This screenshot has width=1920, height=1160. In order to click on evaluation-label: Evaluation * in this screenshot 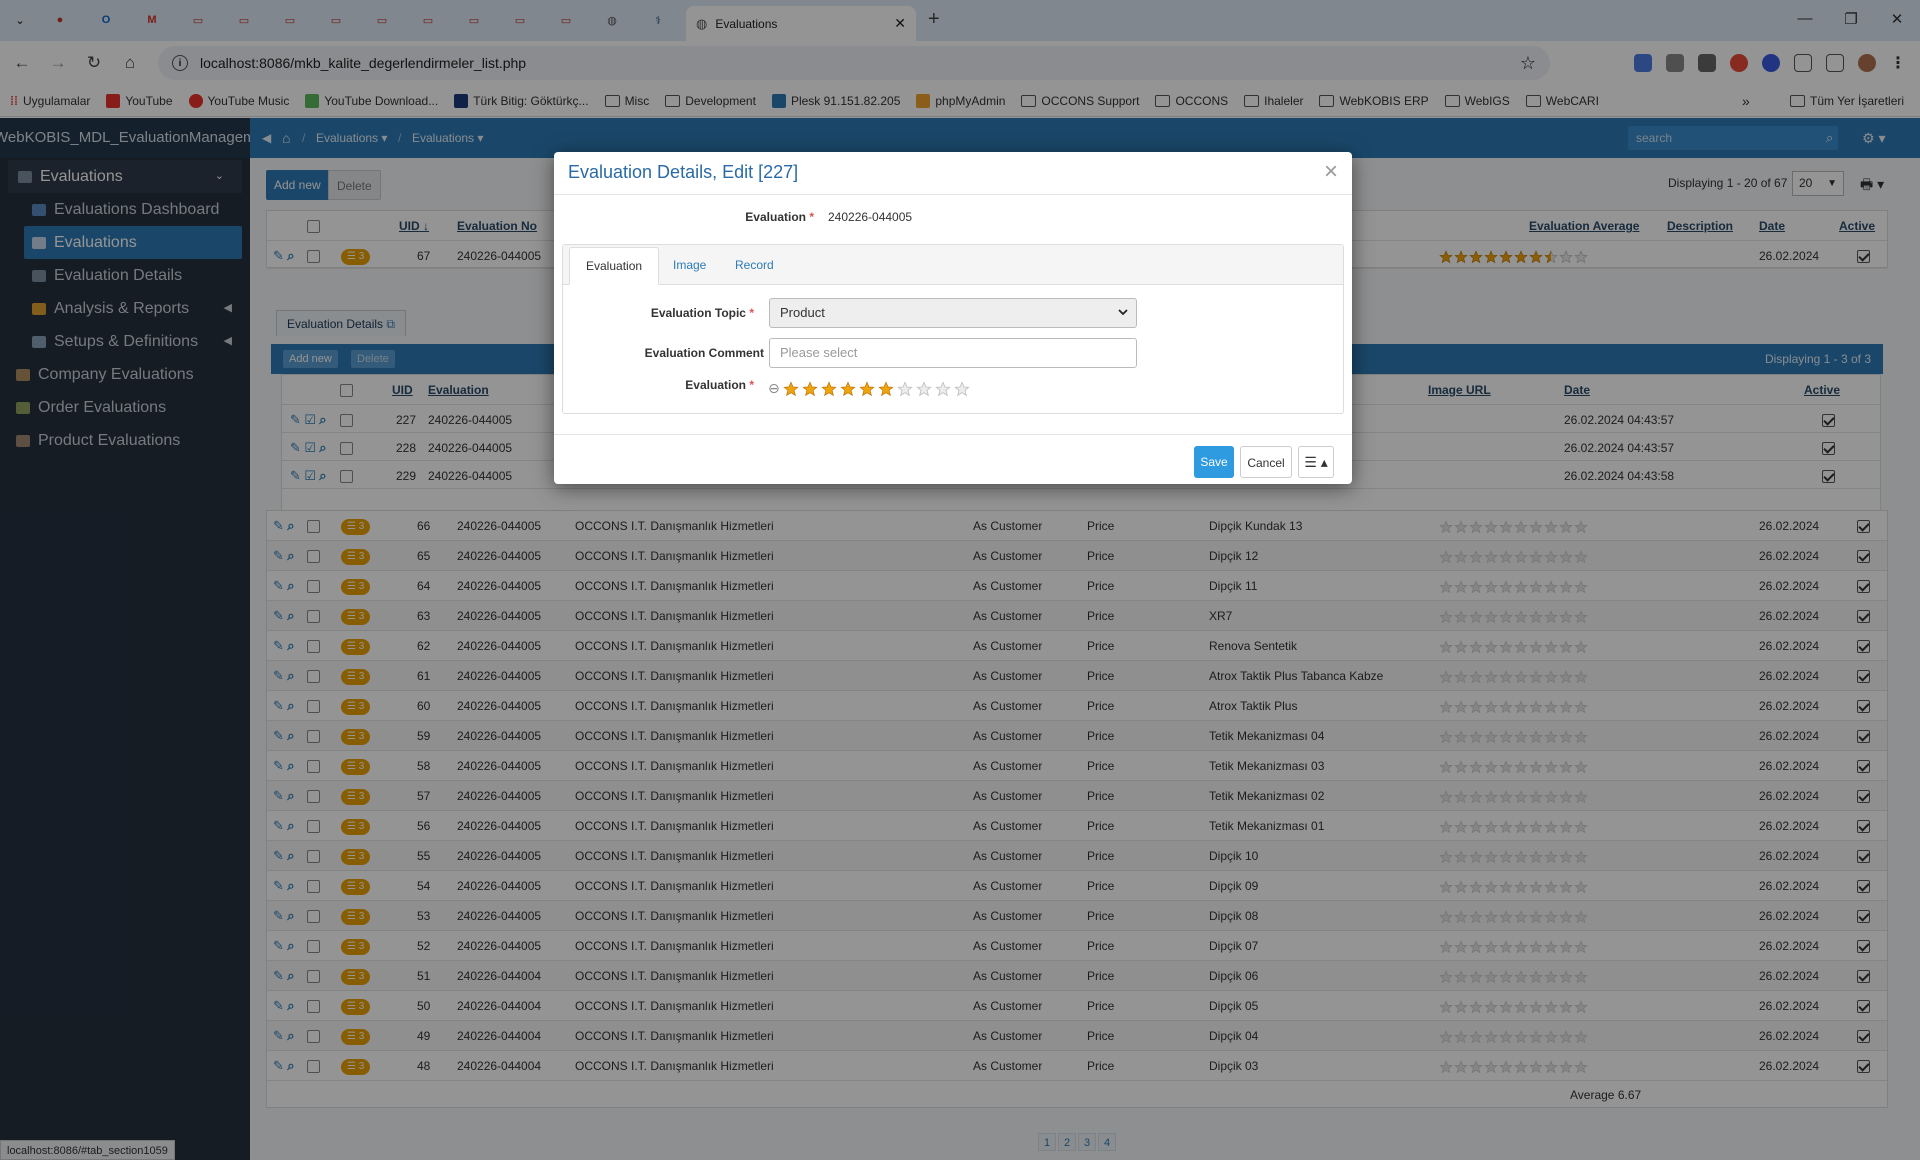, I will do `click(779, 217)`.